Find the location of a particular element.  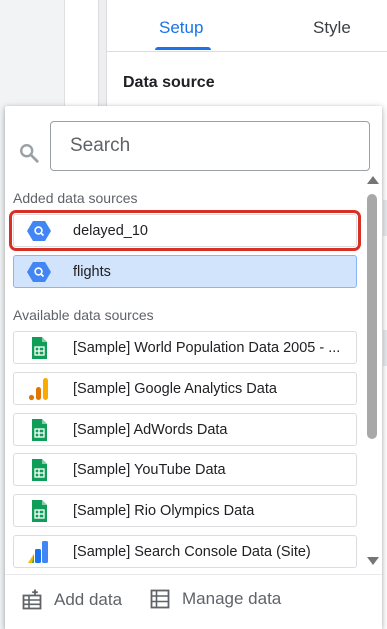

data-source-item-adwords: [Sample] AdWords Data is located at coordinates (185, 429).